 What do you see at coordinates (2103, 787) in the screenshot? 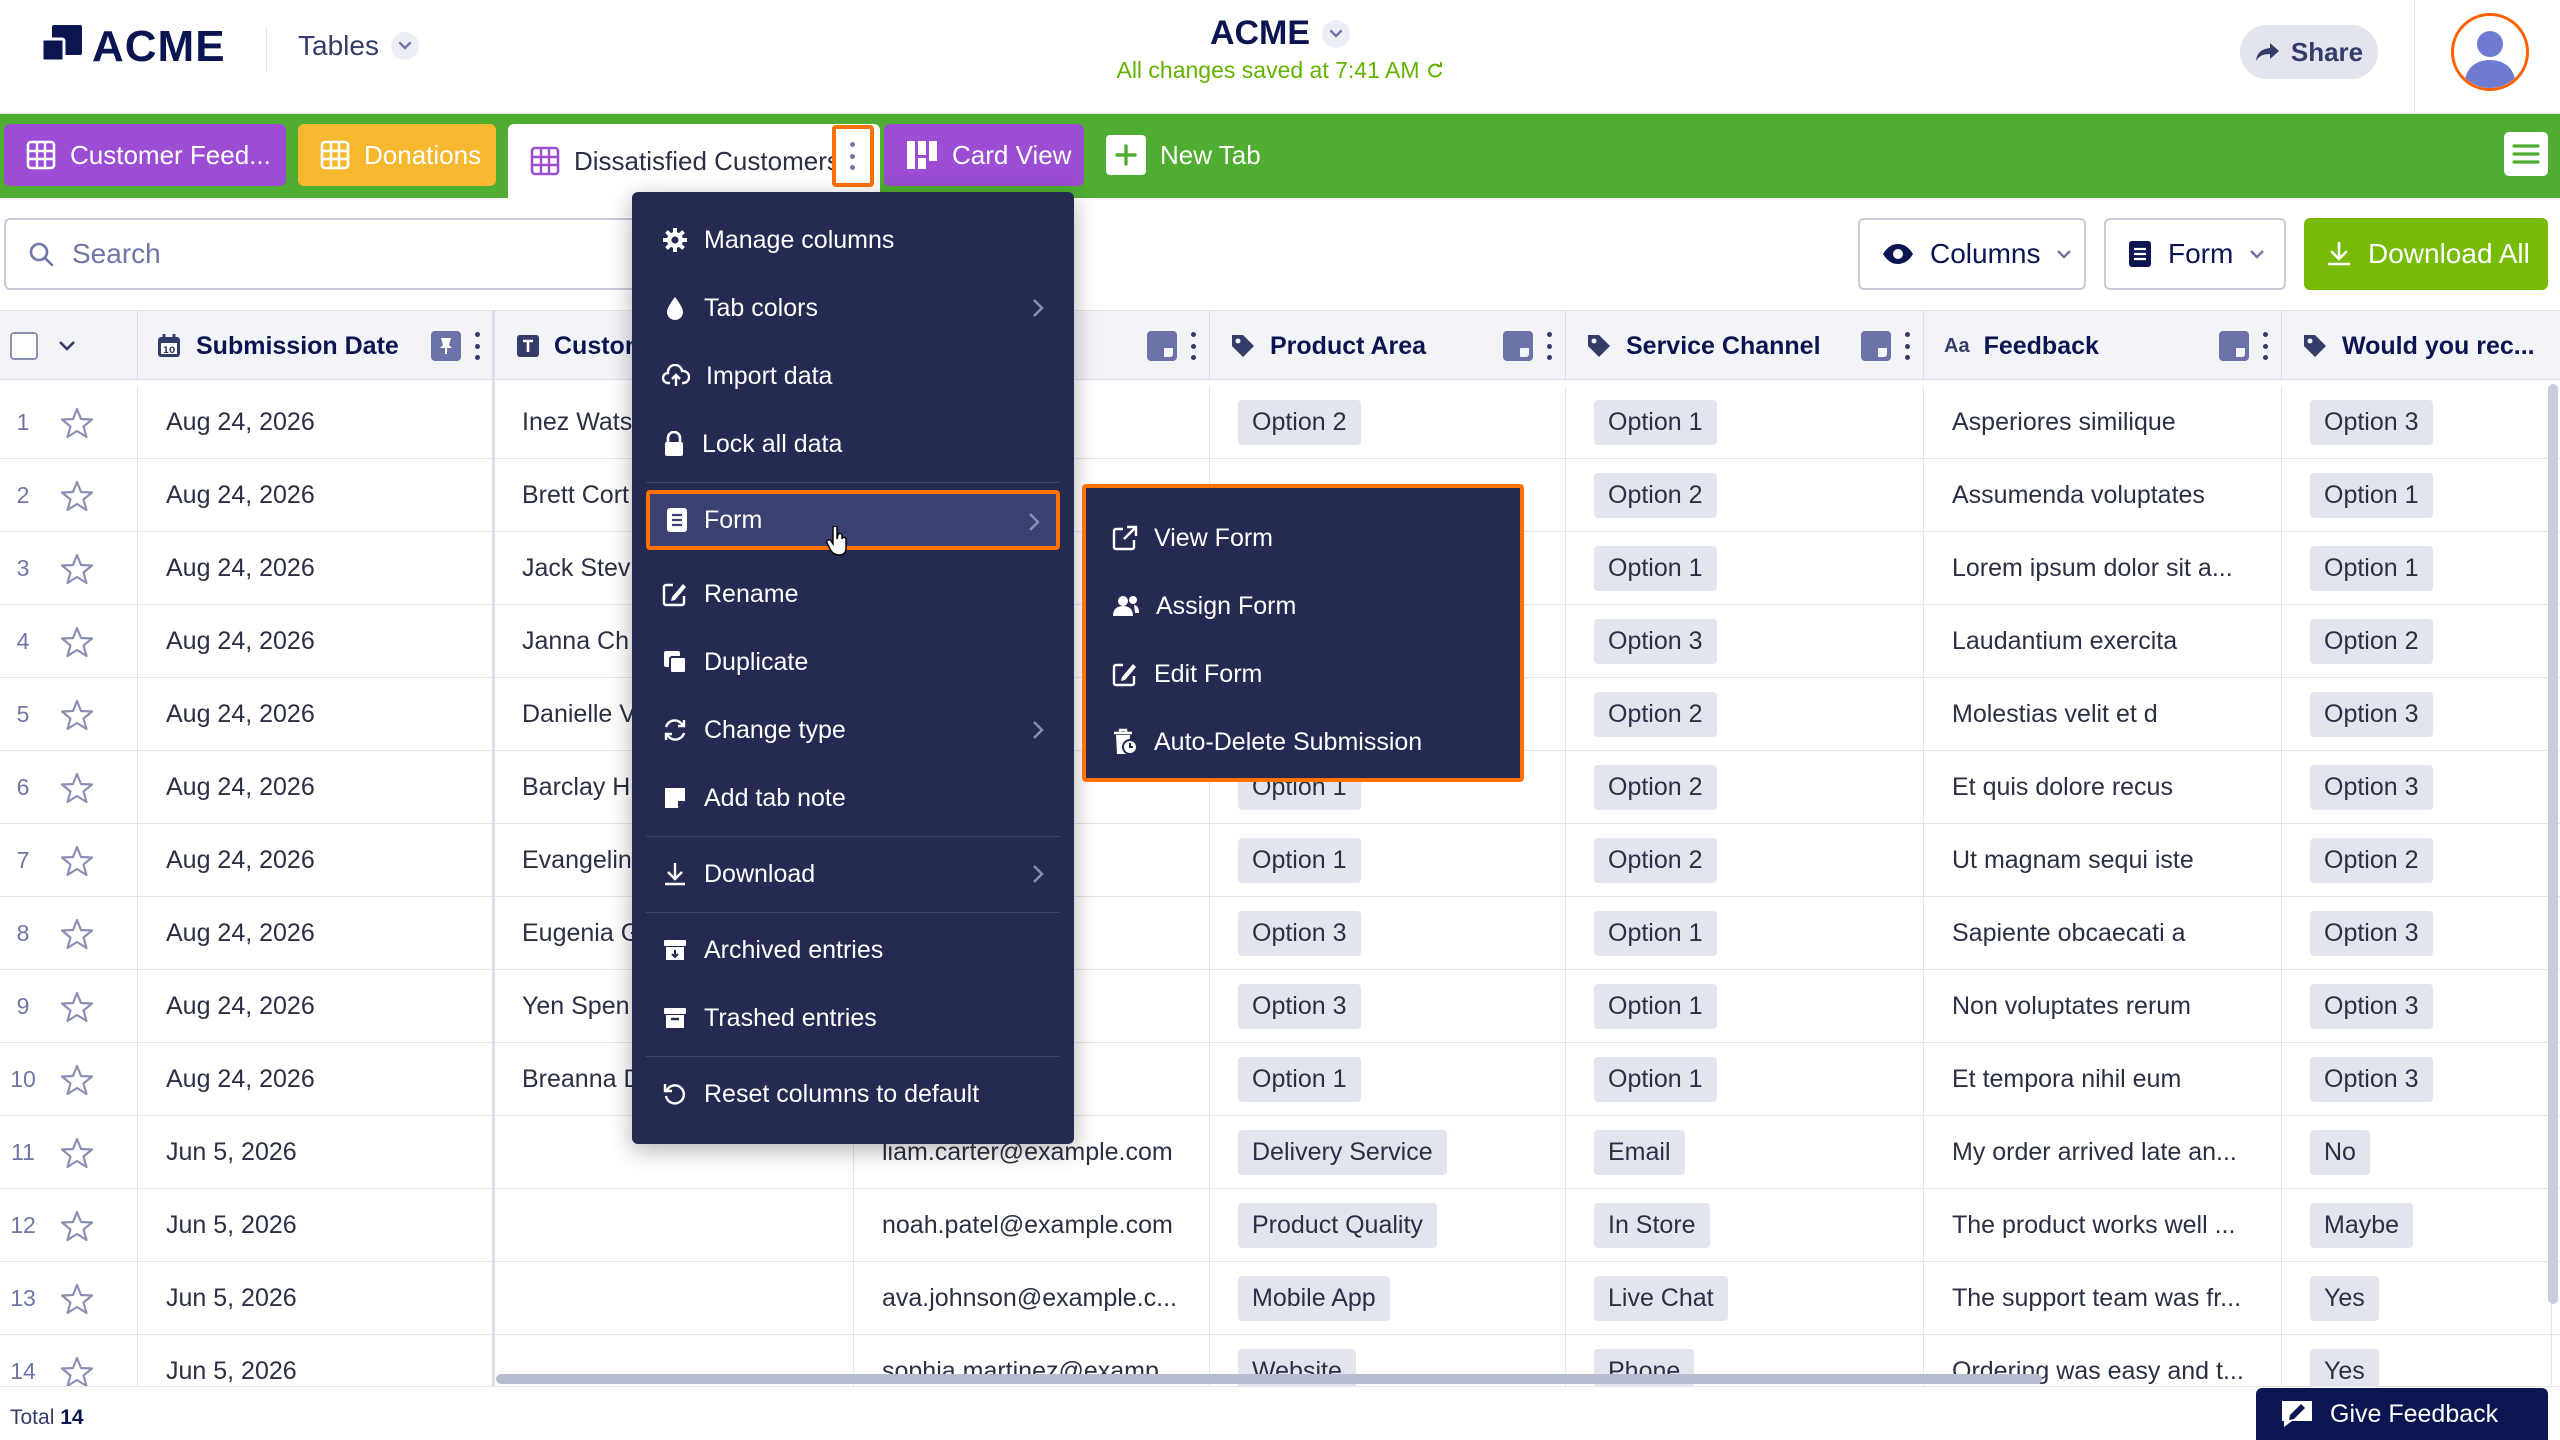
I see `cell-feedback: Et quis dolore recus` at bounding box center [2103, 787].